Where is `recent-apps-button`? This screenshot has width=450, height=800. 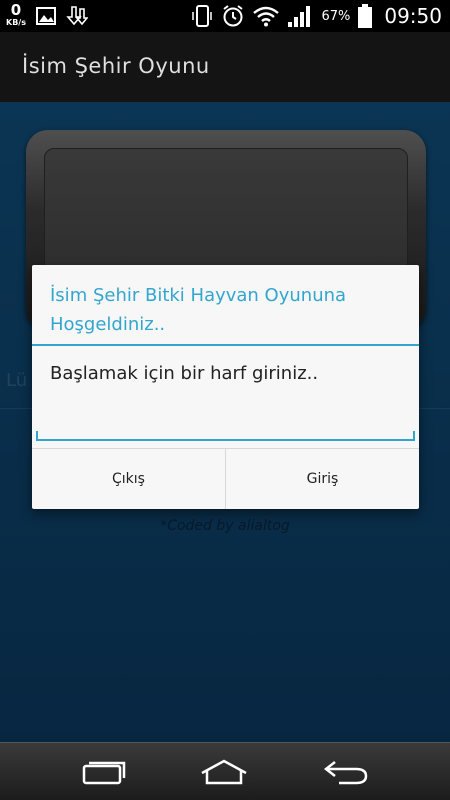
recent-apps-button is located at coordinates (104, 772).